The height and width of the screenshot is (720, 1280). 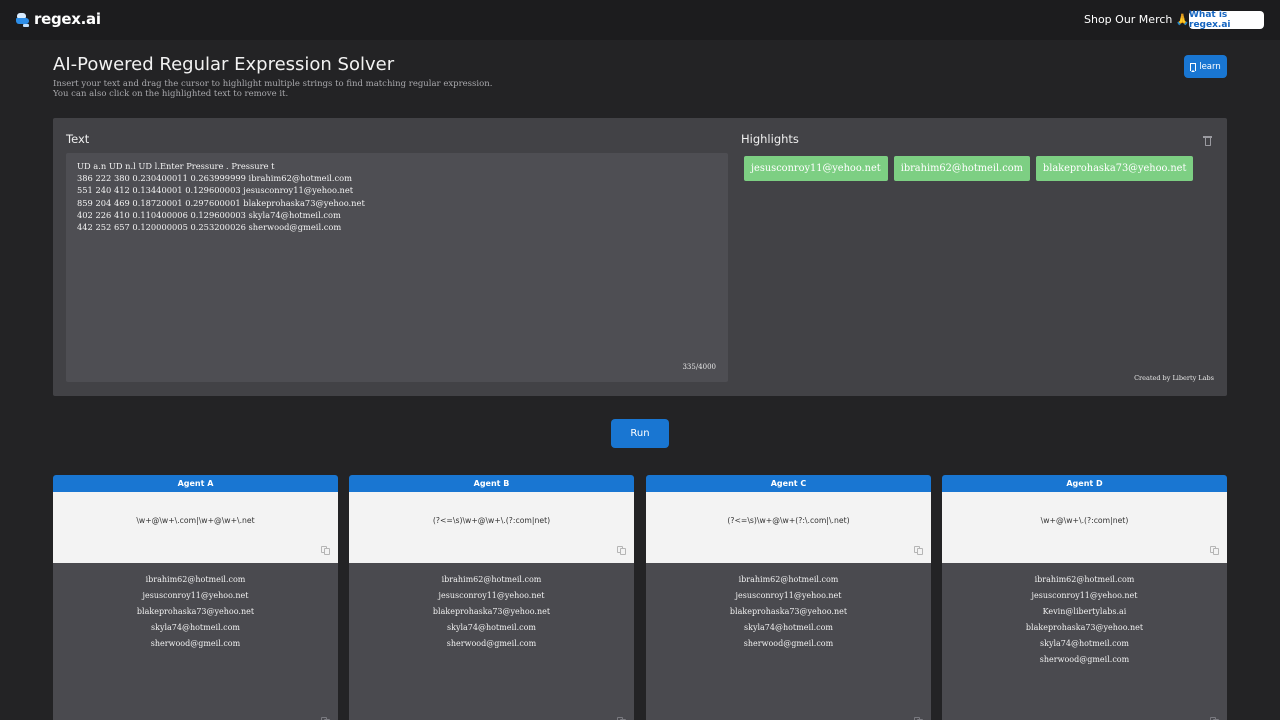 I want to click on highlight-chip: blakeprohaska73@yehoo.net, so click(x=1114, y=168).